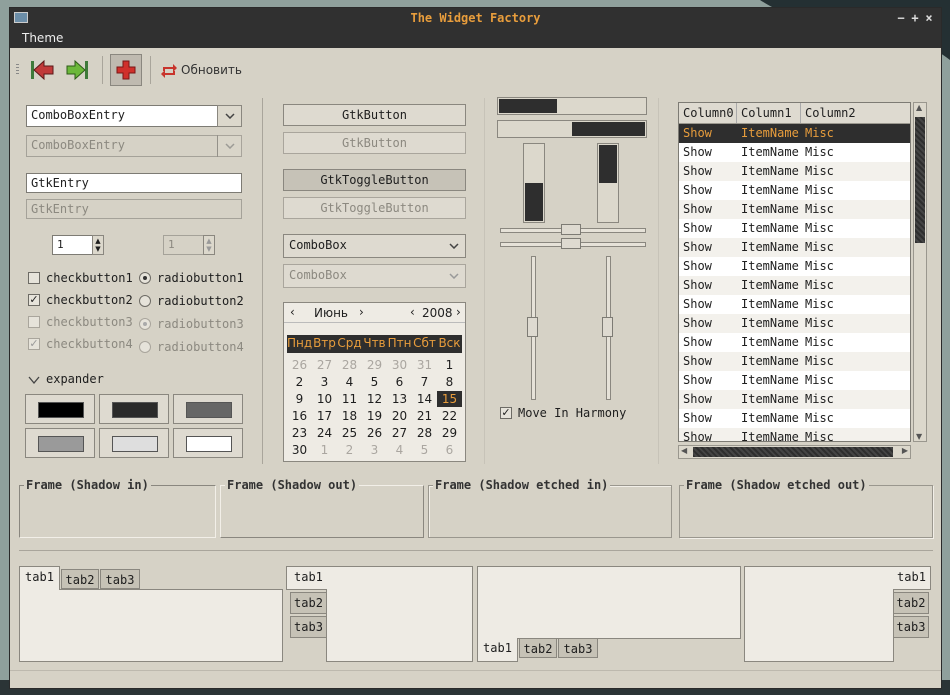 The width and height of the screenshot is (950, 695). I want to click on calendar-day: 14, so click(424, 399).